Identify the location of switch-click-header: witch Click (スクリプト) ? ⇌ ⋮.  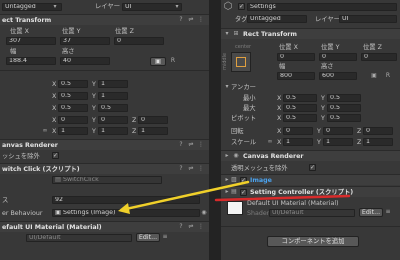
(104, 168).